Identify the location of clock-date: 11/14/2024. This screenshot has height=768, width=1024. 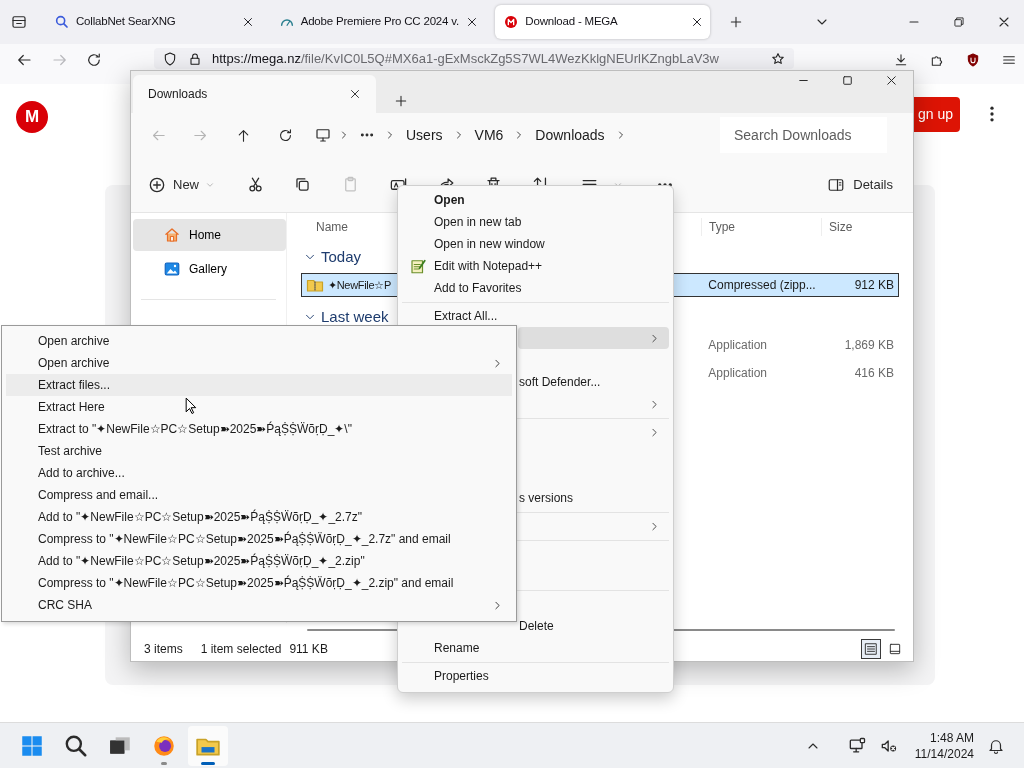
(944, 753).